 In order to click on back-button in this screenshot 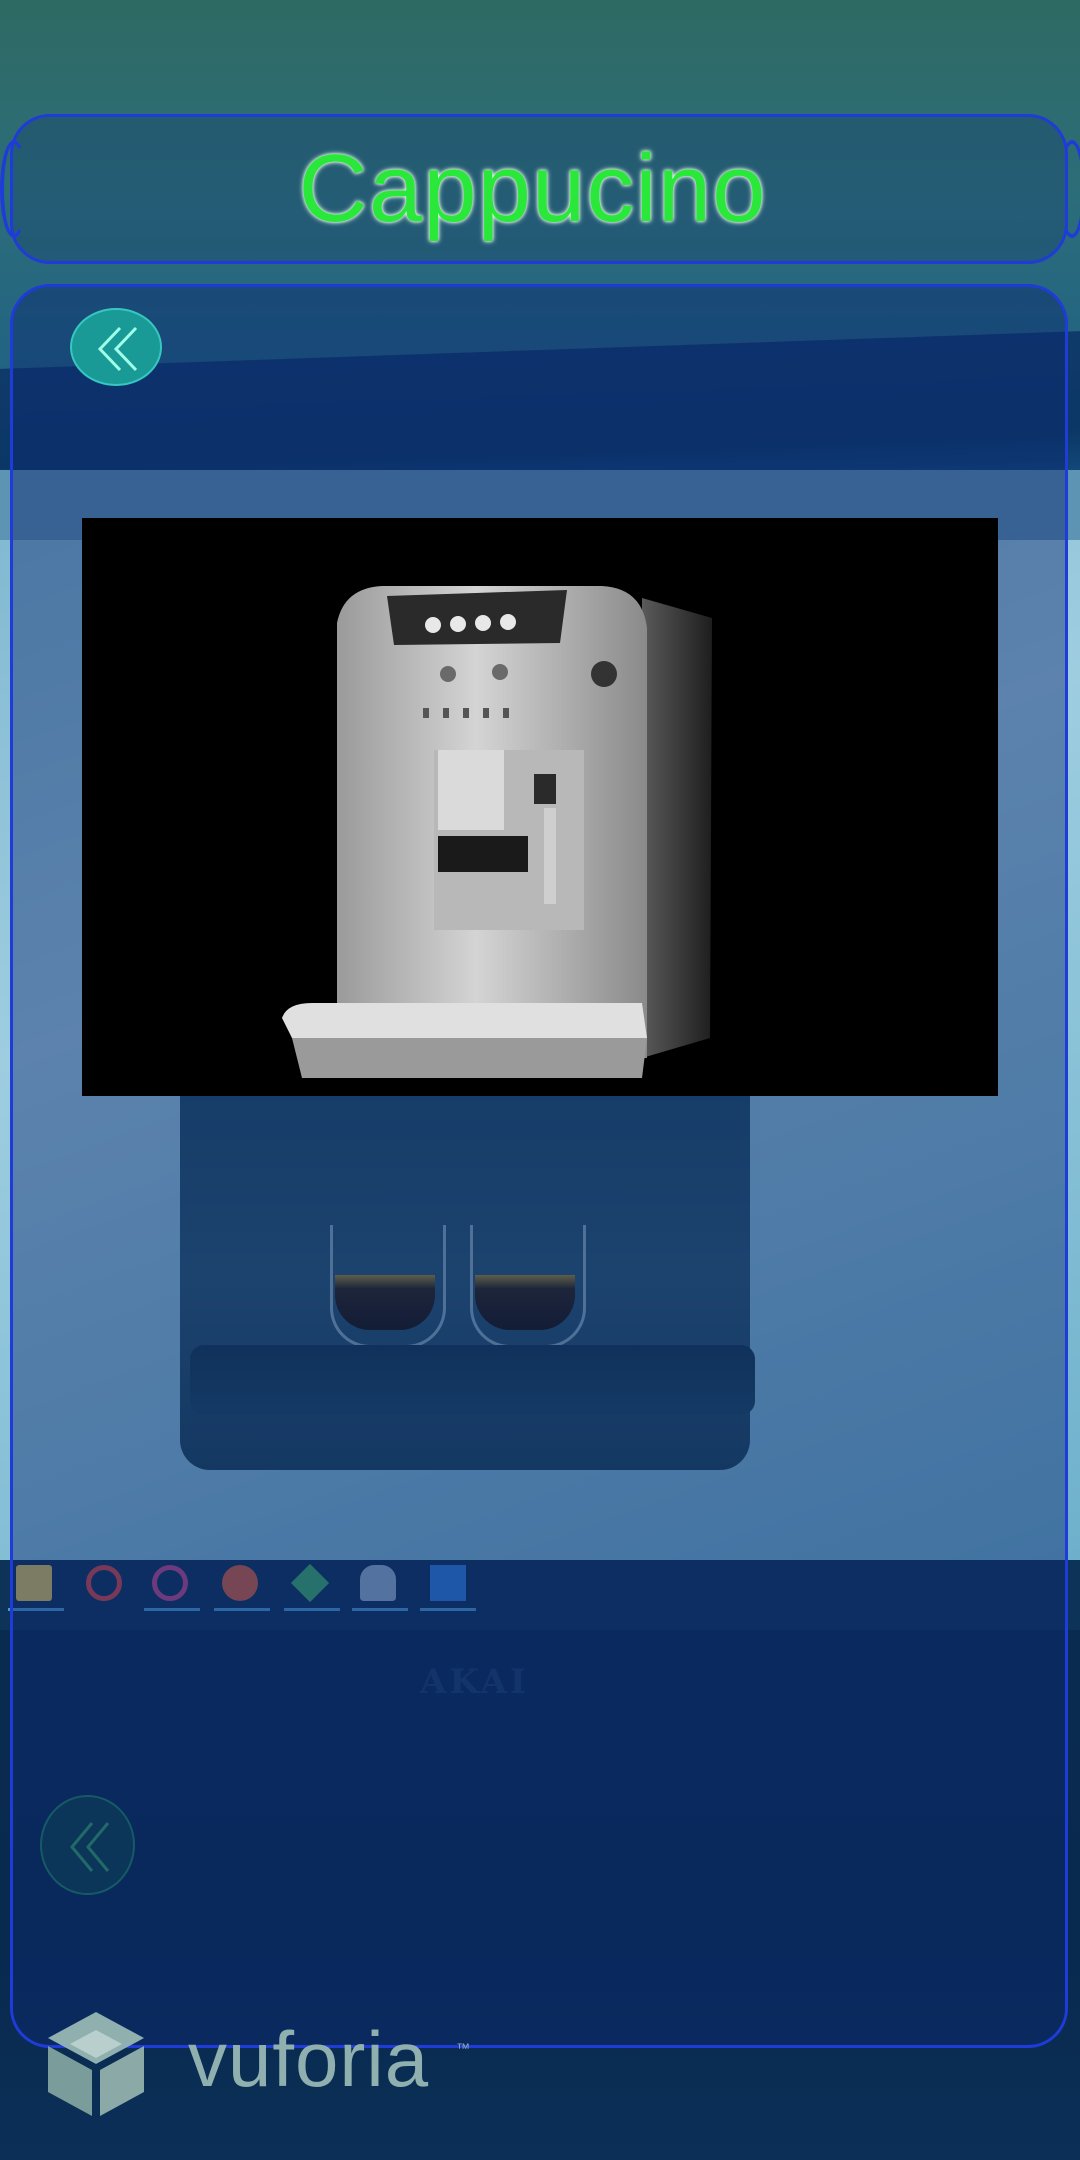, I will do `click(116, 347)`.